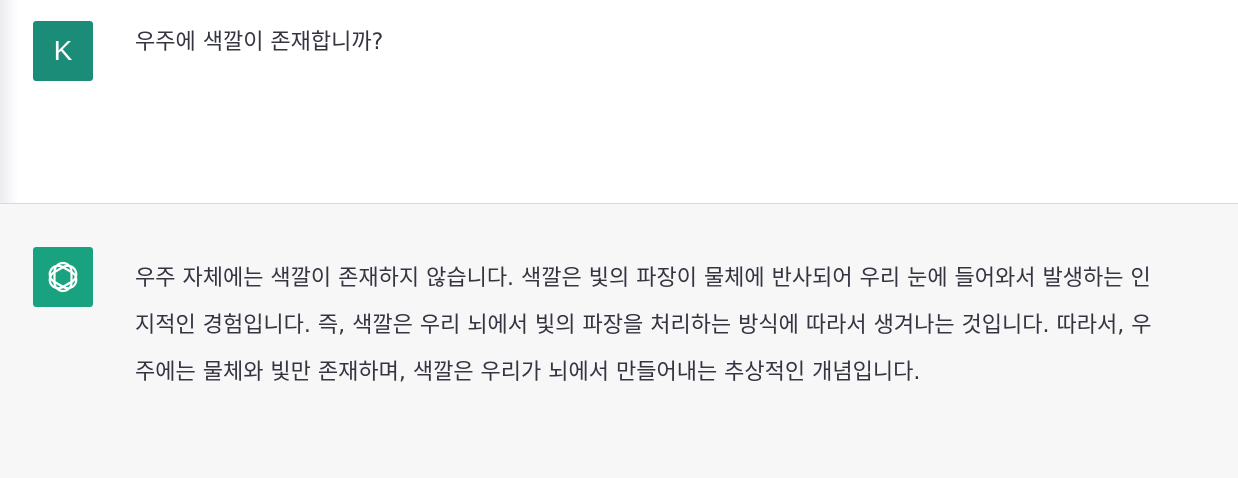  I want to click on openai-logo-icon, so click(63, 277).